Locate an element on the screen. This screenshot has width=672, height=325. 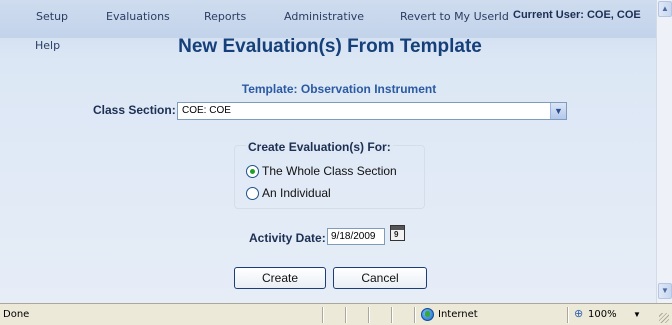
page-title: New Evaluation(s) From Template is located at coordinates (330, 46).